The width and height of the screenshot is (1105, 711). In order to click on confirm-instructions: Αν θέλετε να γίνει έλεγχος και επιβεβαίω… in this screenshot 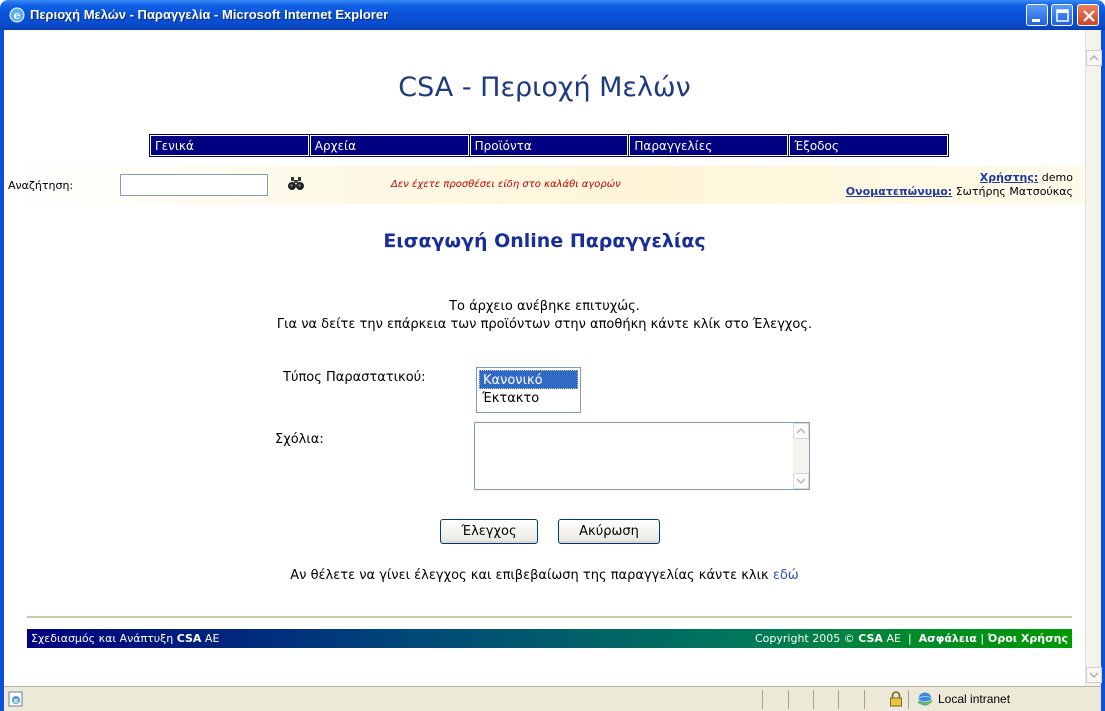, I will do `click(544, 575)`.